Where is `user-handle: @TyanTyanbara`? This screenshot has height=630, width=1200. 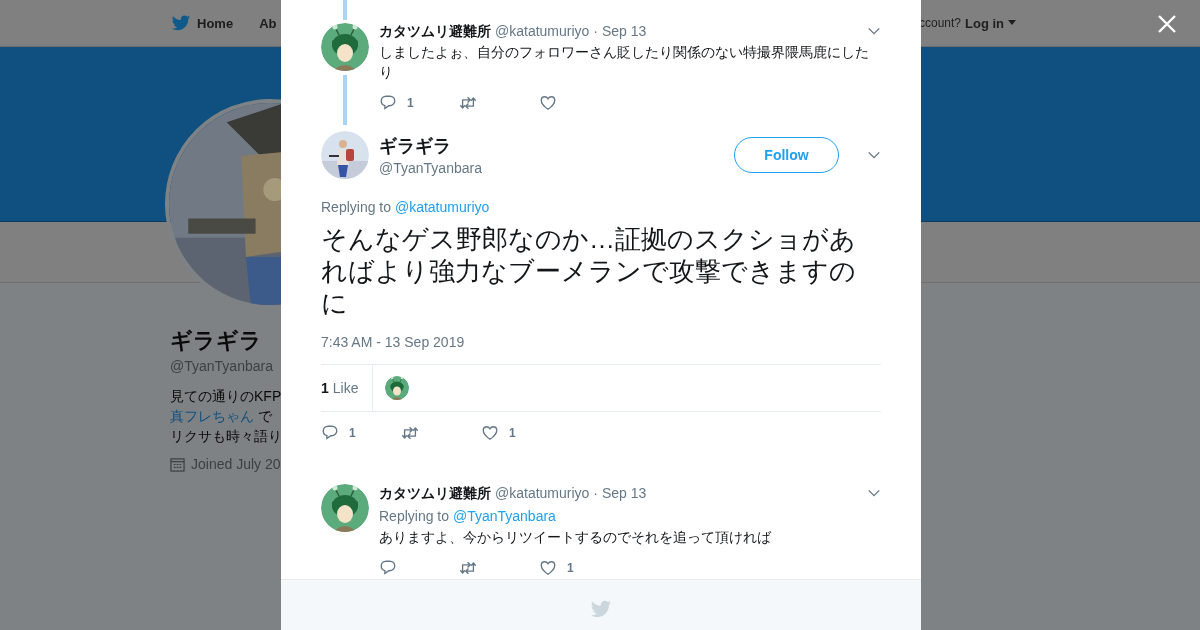 user-handle: @TyanTyanbara is located at coordinates (551, 167).